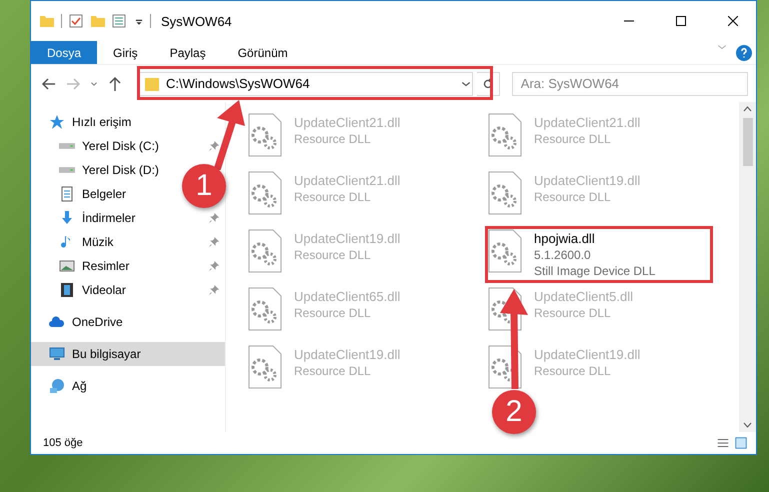  Describe the element at coordinates (67, 266) in the screenshot. I see `picture-icon` at that location.